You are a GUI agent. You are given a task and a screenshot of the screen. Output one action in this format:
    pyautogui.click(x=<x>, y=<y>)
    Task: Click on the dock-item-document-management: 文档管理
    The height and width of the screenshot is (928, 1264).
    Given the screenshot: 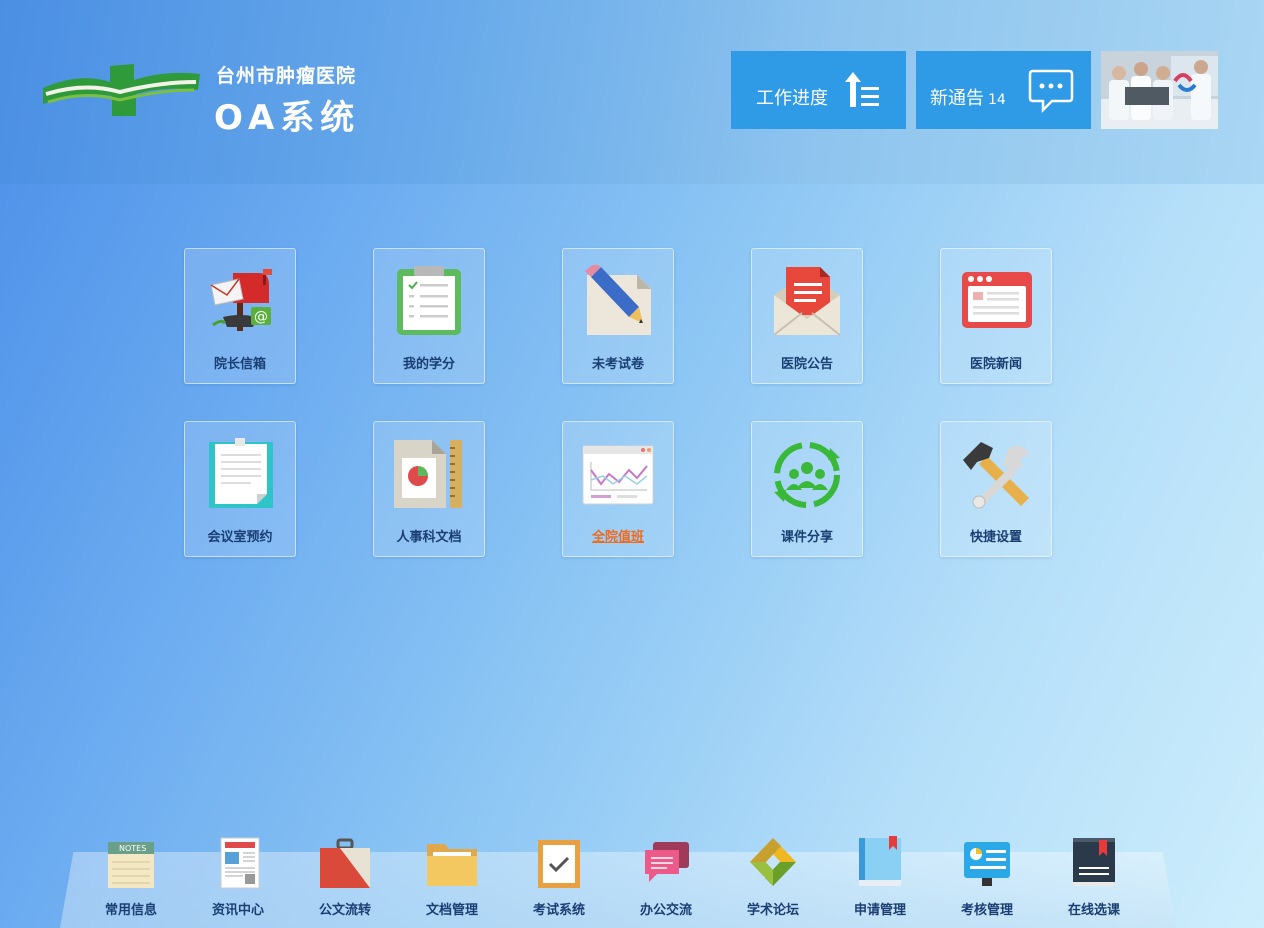 What is the action you would take?
    pyautogui.click(x=452, y=881)
    